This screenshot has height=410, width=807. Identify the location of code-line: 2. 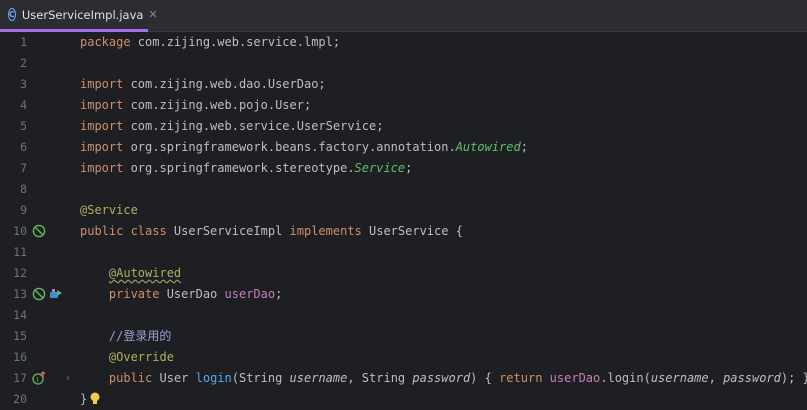
(403, 63).